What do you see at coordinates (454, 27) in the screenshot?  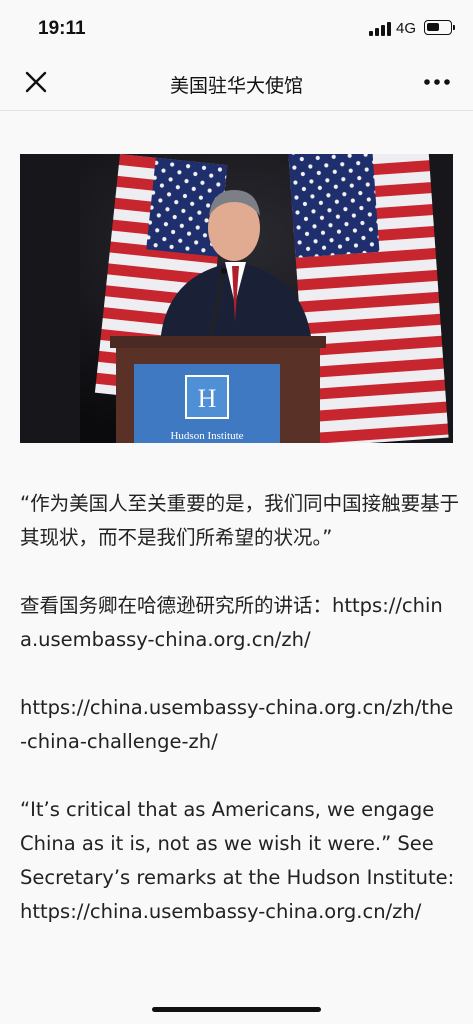 I see `battery-tip` at bounding box center [454, 27].